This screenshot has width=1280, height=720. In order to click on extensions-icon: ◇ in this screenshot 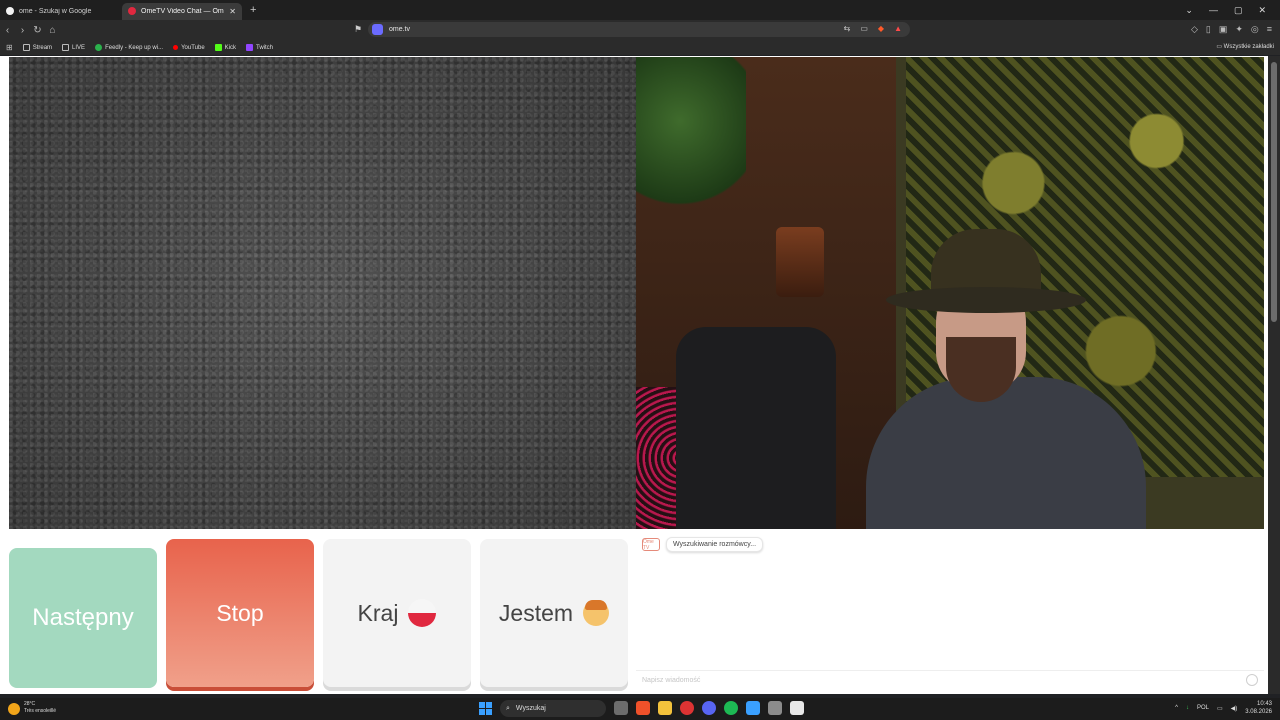, I will do `click(1194, 29)`.